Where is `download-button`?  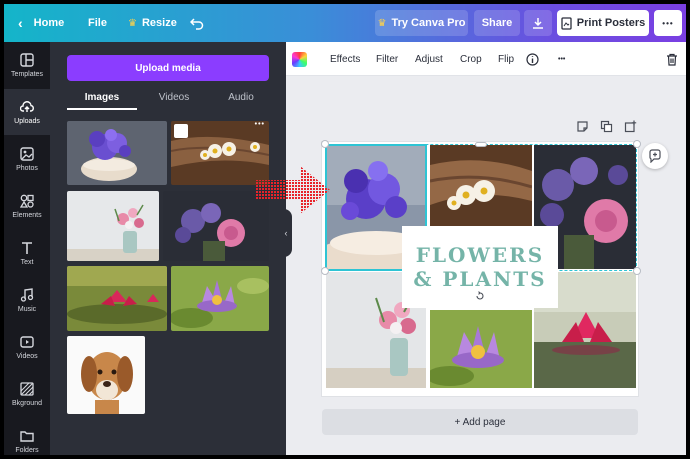
download-button is located at coordinates (538, 23).